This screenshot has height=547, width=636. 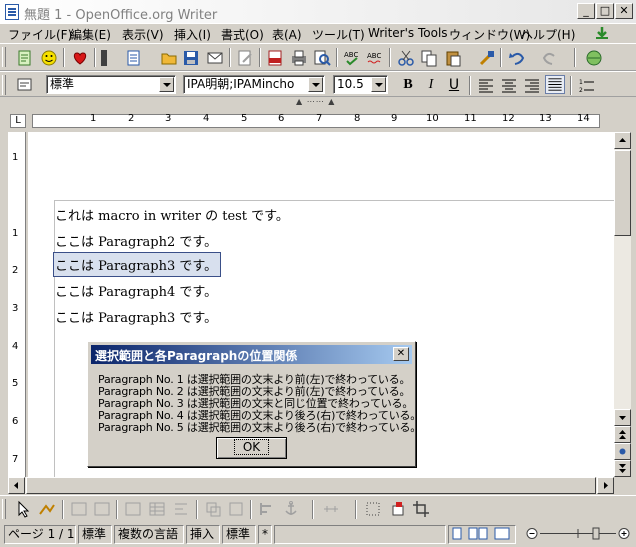 I want to click on insert-mode-indicator: 挿入, so click(x=203, y=534).